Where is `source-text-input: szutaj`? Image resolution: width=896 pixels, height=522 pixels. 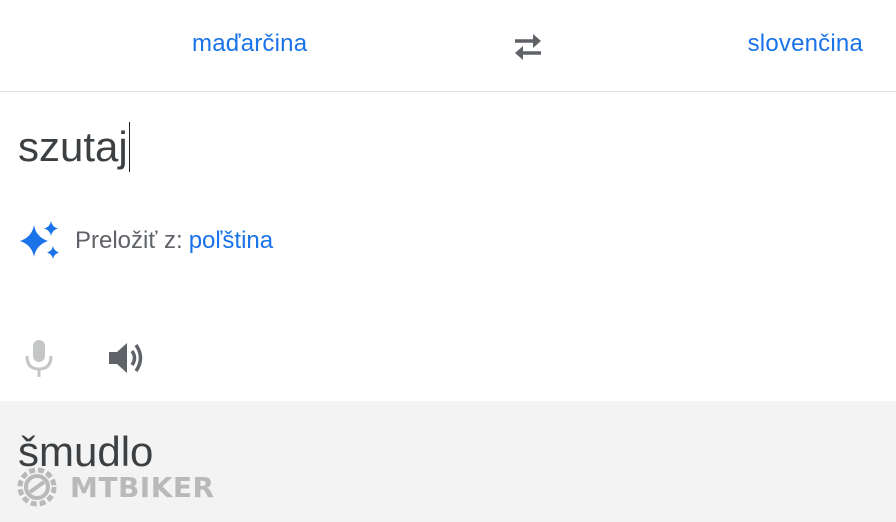 source-text-input: szutaj is located at coordinates (74, 147).